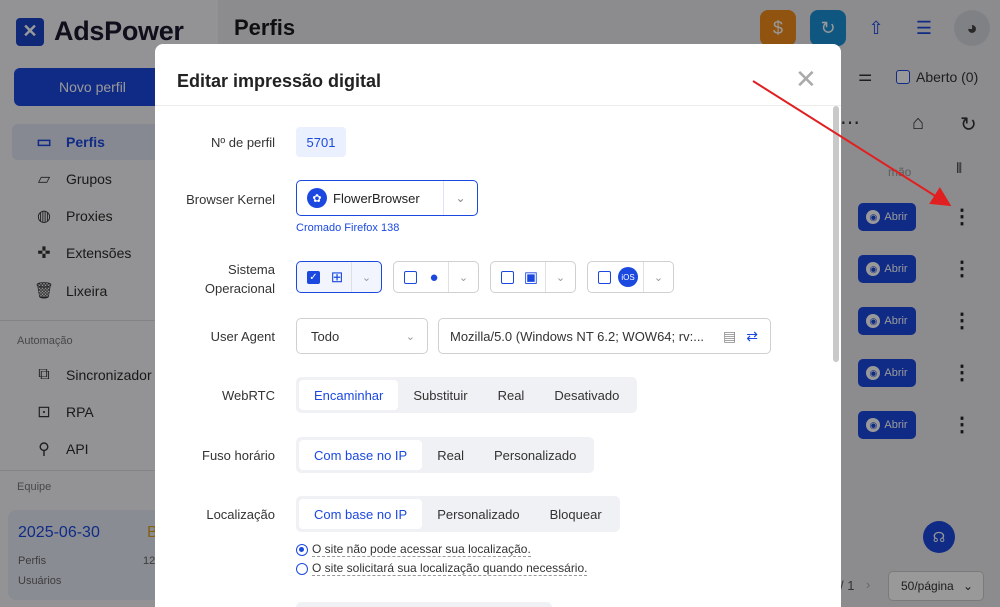 This screenshot has width=1000, height=607. Describe the element at coordinates (362, 336) in the screenshot. I see `user-agent-filter-select: Todo ⌄` at that location.